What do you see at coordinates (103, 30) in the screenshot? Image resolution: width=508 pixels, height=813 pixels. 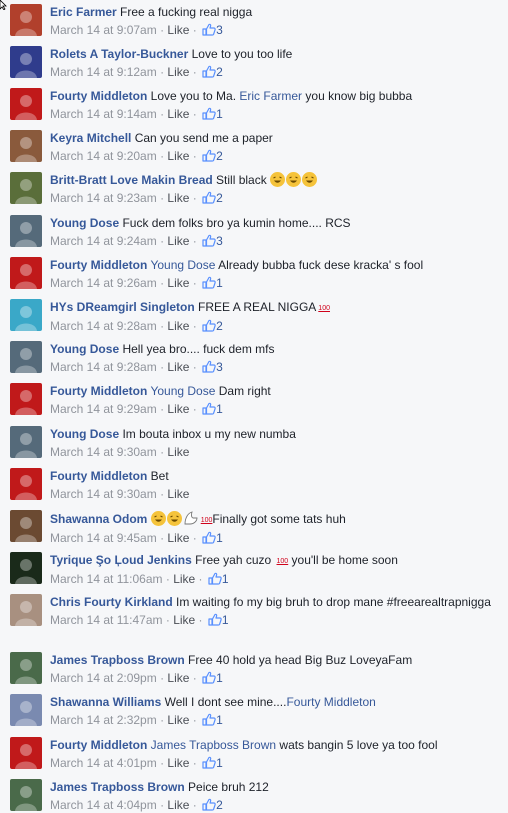 I see `timestamp-link: March 14 at 9:07am` at bounding box center [103, 30].